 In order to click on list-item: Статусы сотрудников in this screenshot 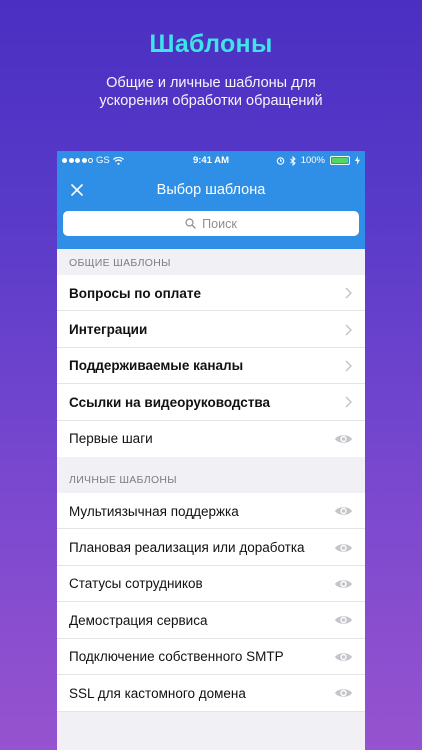, I will do `click(211, 584)`.